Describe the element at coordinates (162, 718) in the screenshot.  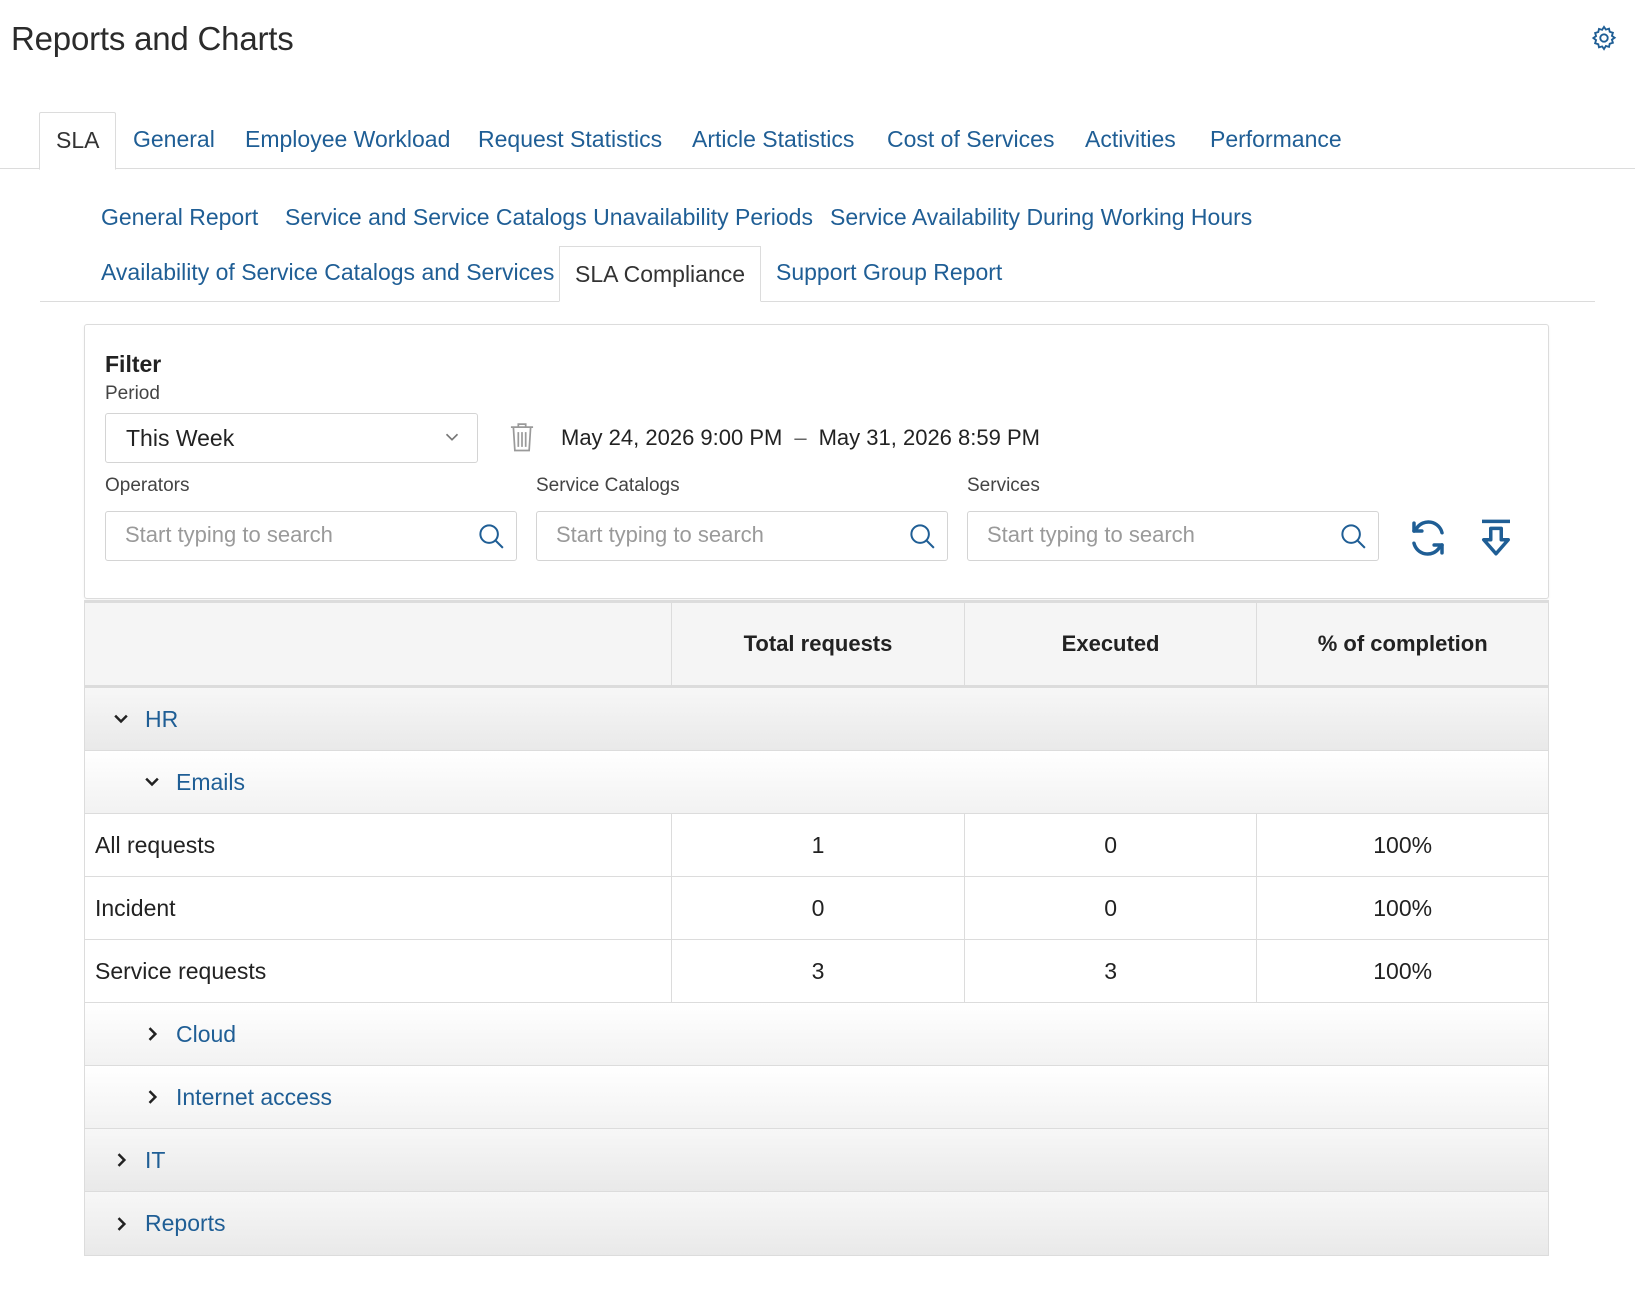
I see `group-label-hr: HR` at that location.